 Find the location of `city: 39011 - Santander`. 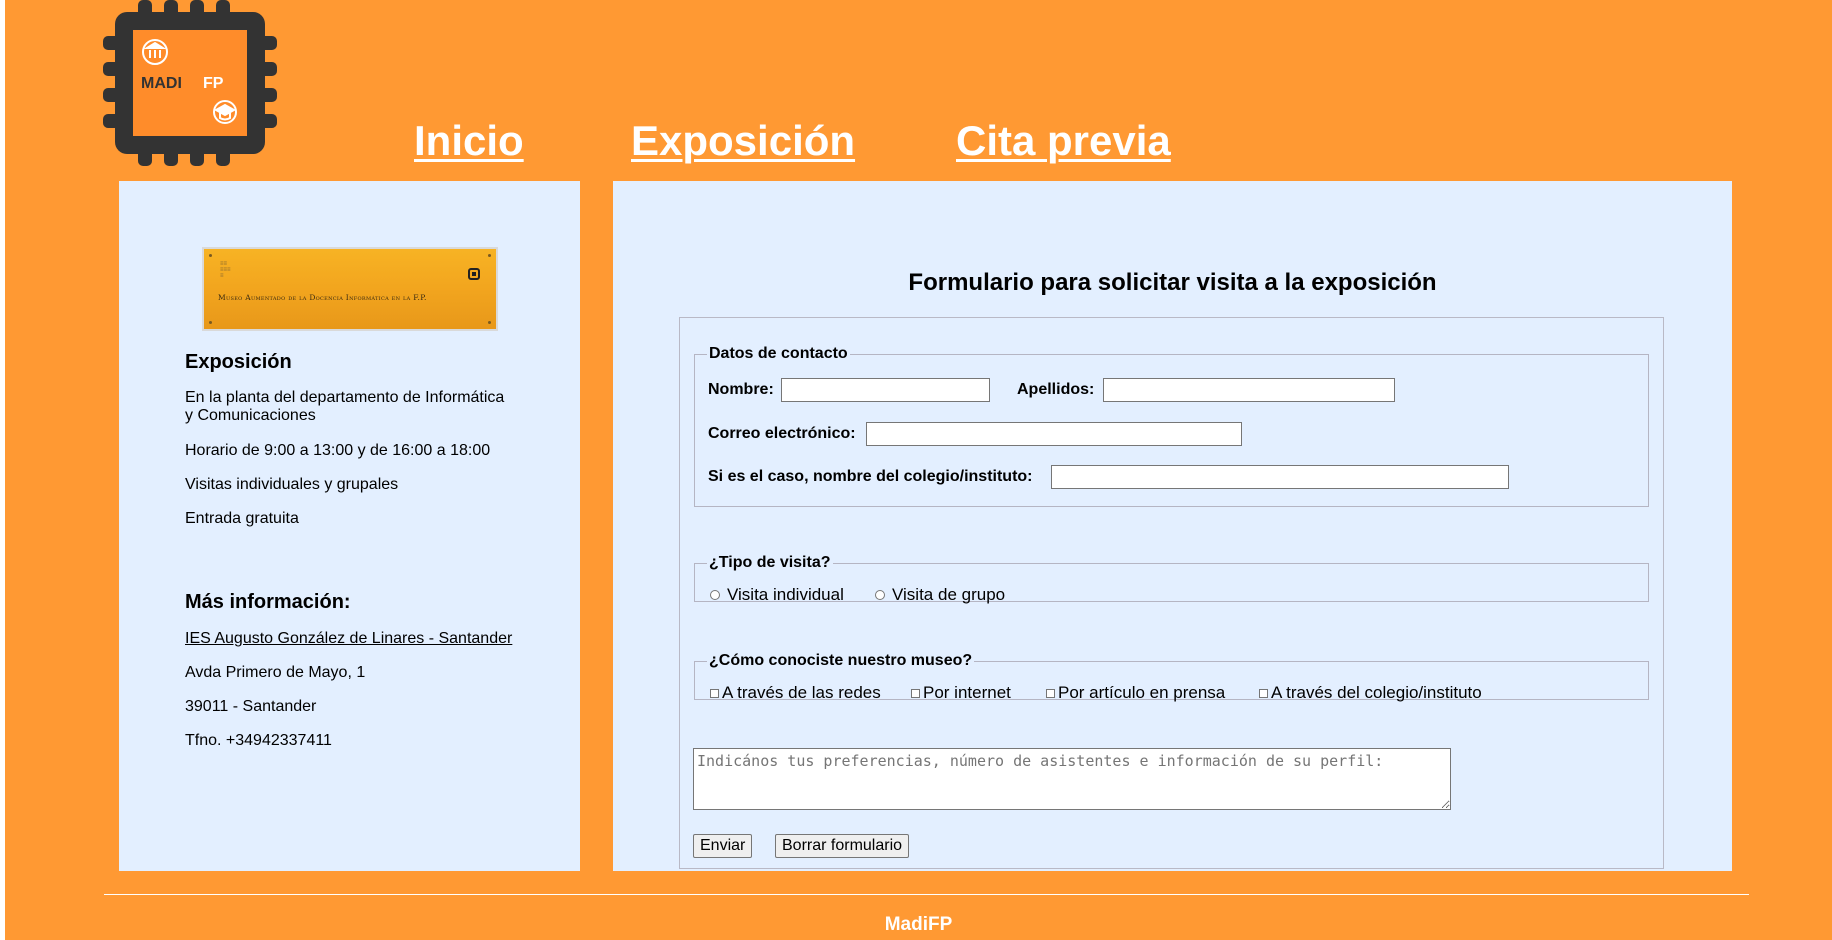

city: 39011 - Santander is located at coordinates (251, 706).